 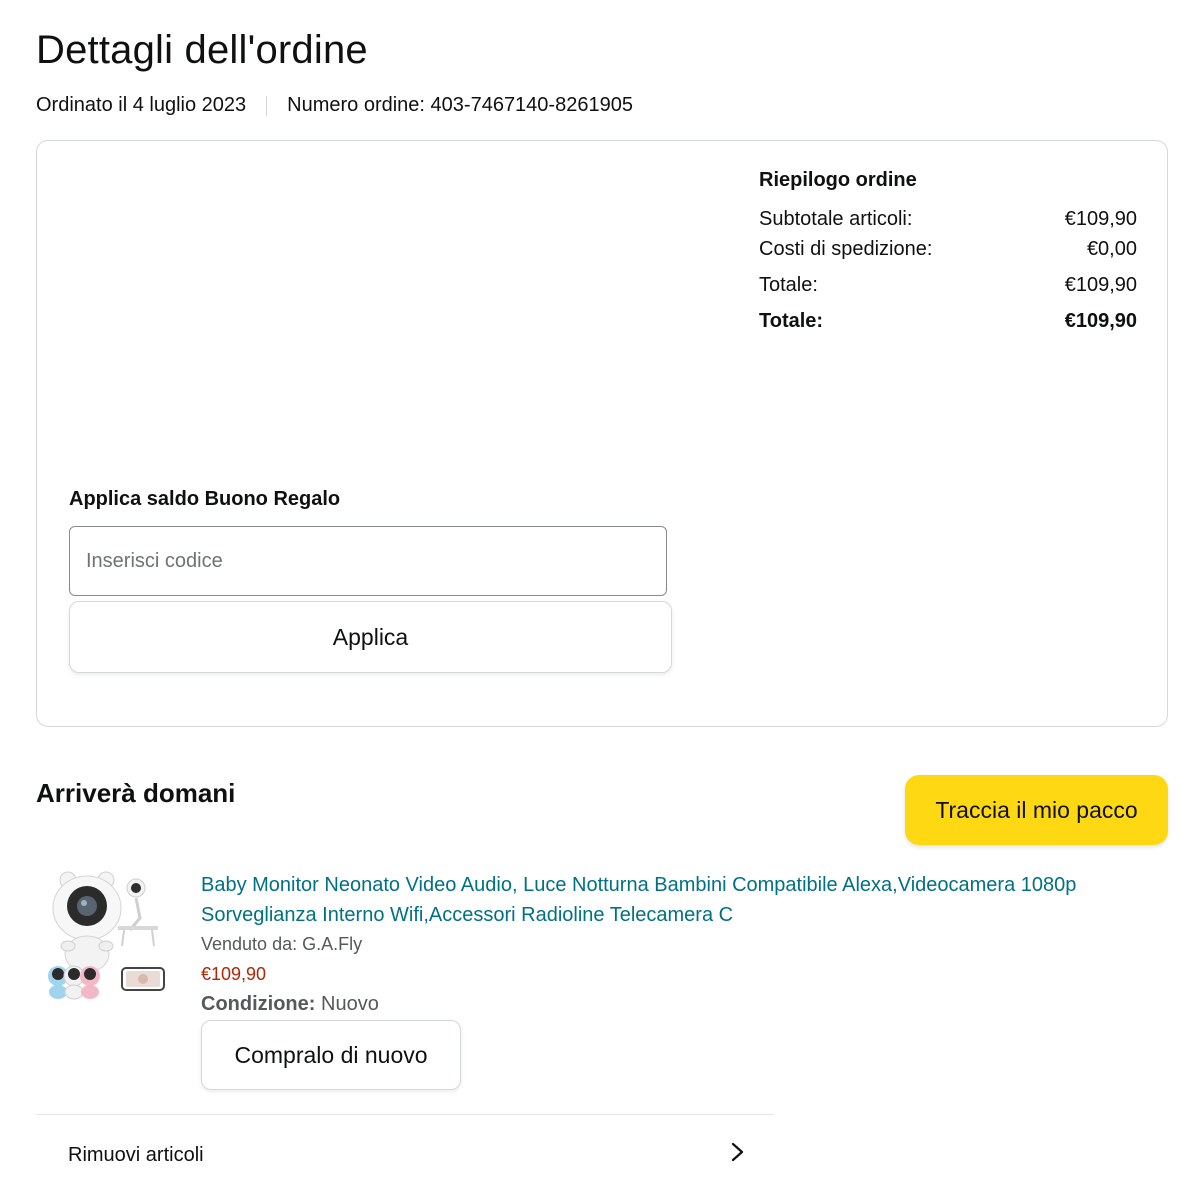 I want to click on gift-card-label: Applica saldo Buono Regalo, so click(x=205, y=499).